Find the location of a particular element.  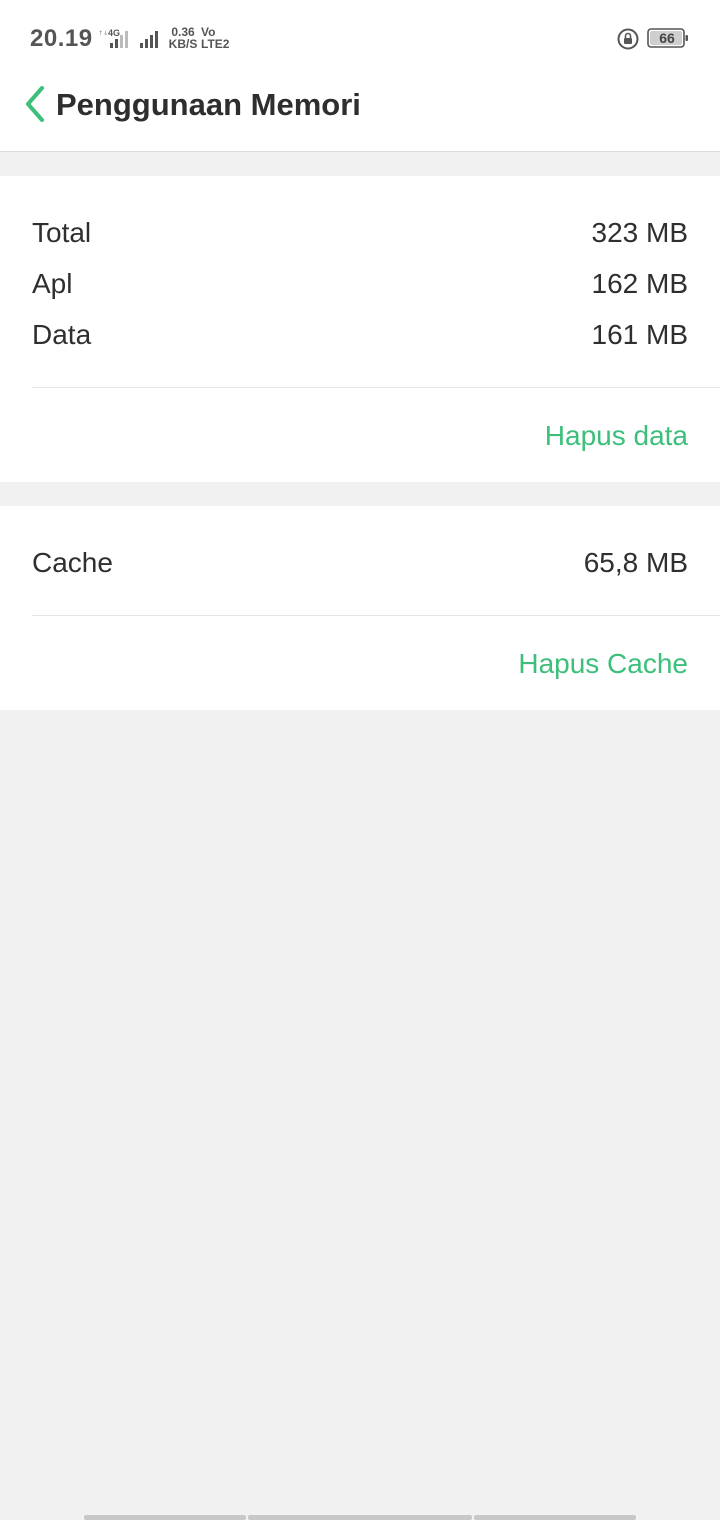

battery-level: 66 is located at coordinates (667, 38).